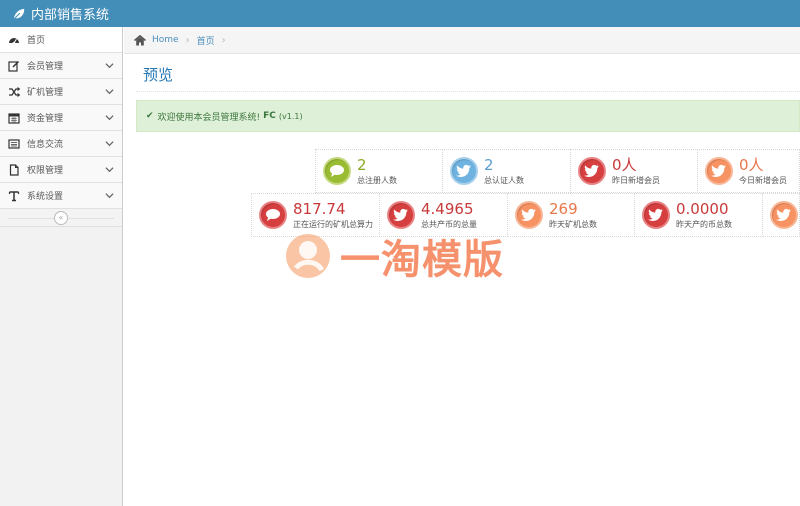  I want to click on sidebar-item-label: 矿机管理, so click(45, 93).